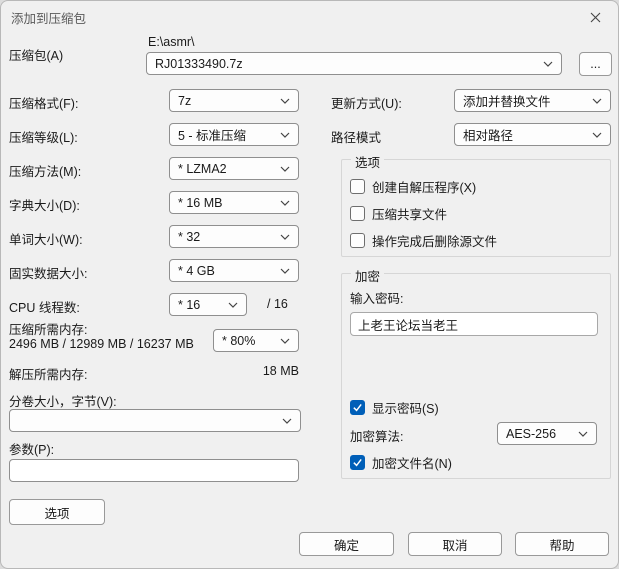  I want to click on checkbox-label: 操作完成后删除源文件, so click(435, 241).